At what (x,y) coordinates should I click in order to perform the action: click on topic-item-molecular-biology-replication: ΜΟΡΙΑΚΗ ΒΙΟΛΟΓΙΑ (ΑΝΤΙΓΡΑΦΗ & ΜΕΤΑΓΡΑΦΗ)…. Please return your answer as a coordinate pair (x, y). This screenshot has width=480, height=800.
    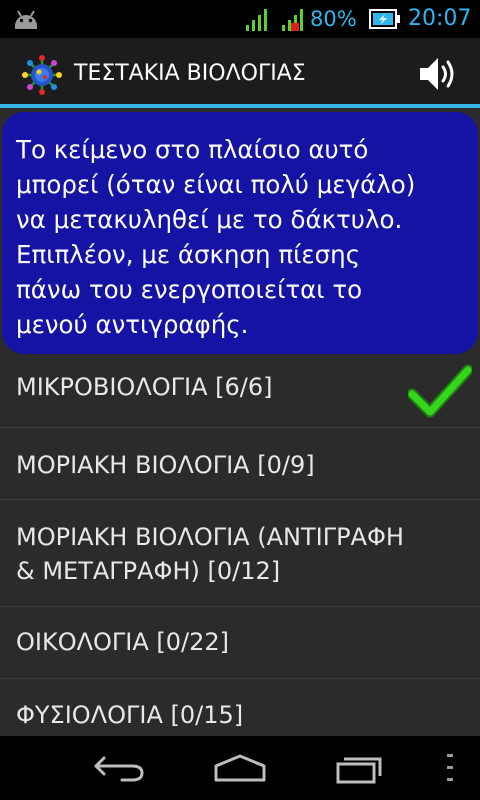
    Looking at the image, I should click on (240, 554).